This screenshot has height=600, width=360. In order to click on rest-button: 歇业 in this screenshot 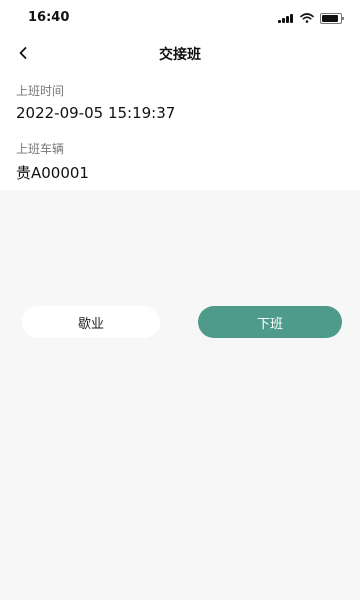, I will do `click(91, 322)`.